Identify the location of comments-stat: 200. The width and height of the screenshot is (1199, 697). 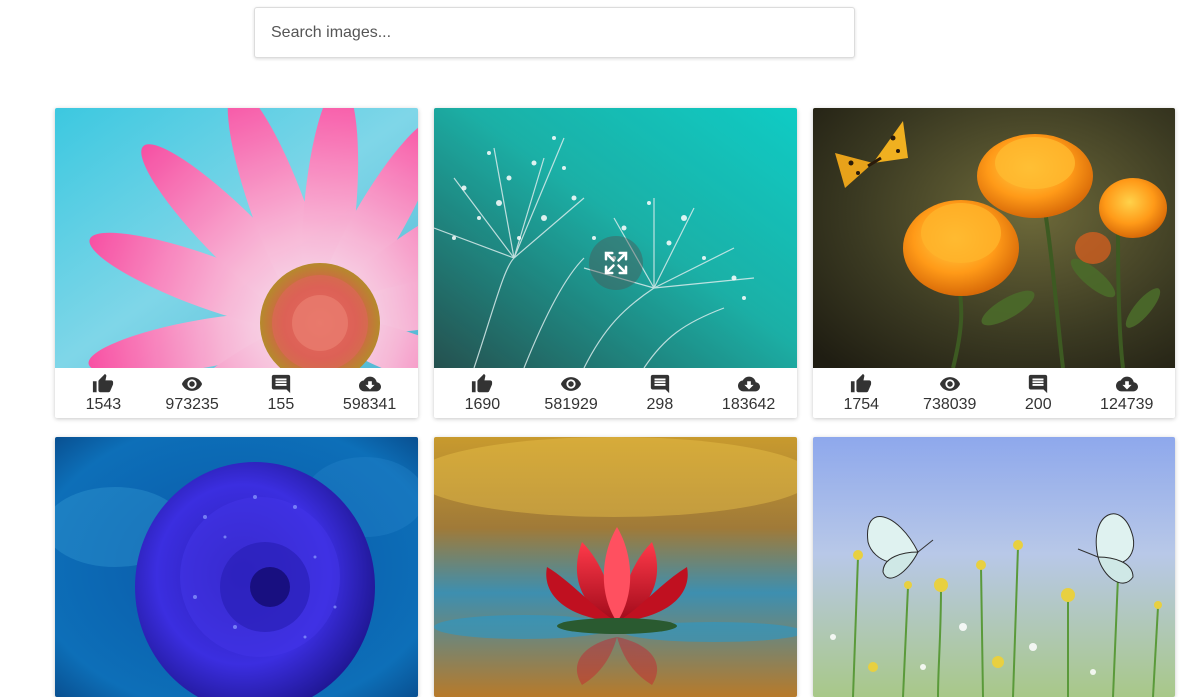
(1038, 393).